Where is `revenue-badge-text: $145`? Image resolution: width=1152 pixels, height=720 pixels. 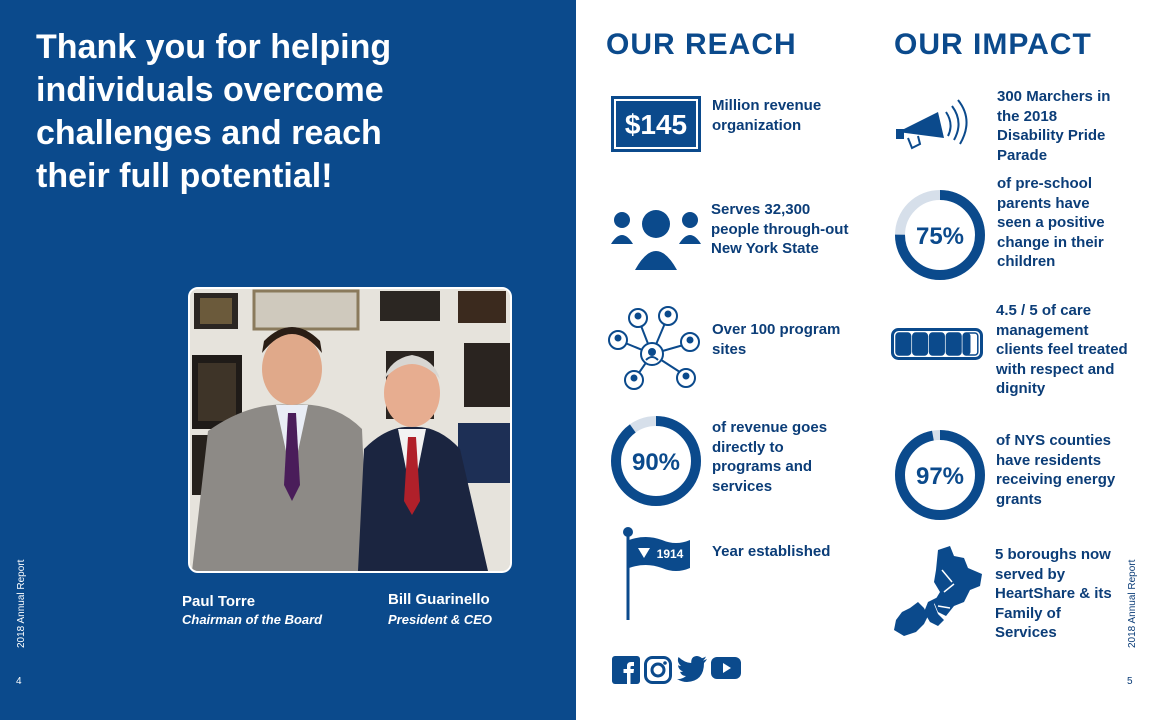
revenue-badge-text: $145 is located at coordinates (656, 124).